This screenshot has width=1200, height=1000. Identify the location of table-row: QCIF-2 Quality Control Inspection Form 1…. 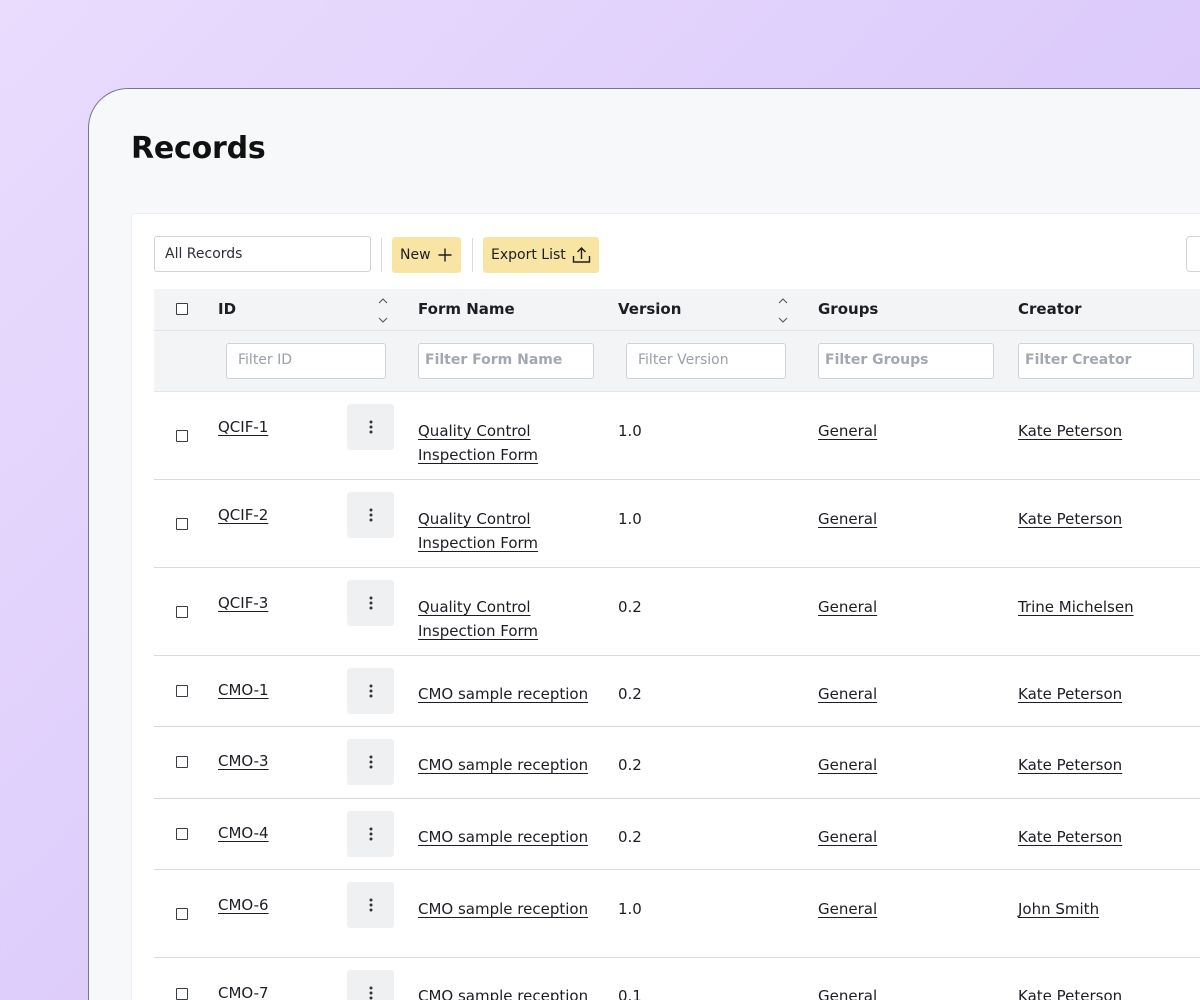
(677, 524).